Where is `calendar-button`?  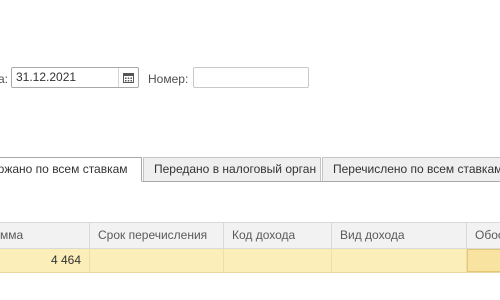 calendar-button is located at coordinates (128, 77).